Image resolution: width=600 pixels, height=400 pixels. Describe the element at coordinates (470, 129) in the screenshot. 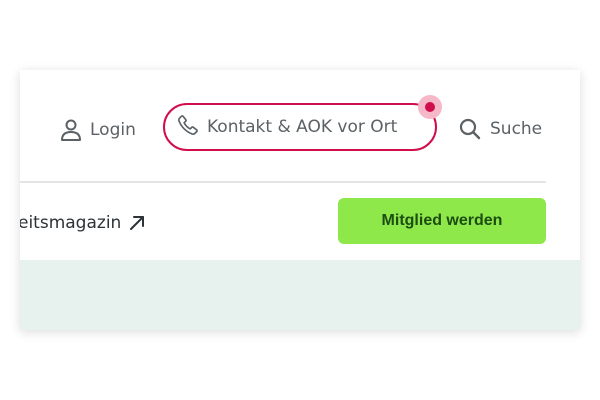

I see `search-icon` at that location.